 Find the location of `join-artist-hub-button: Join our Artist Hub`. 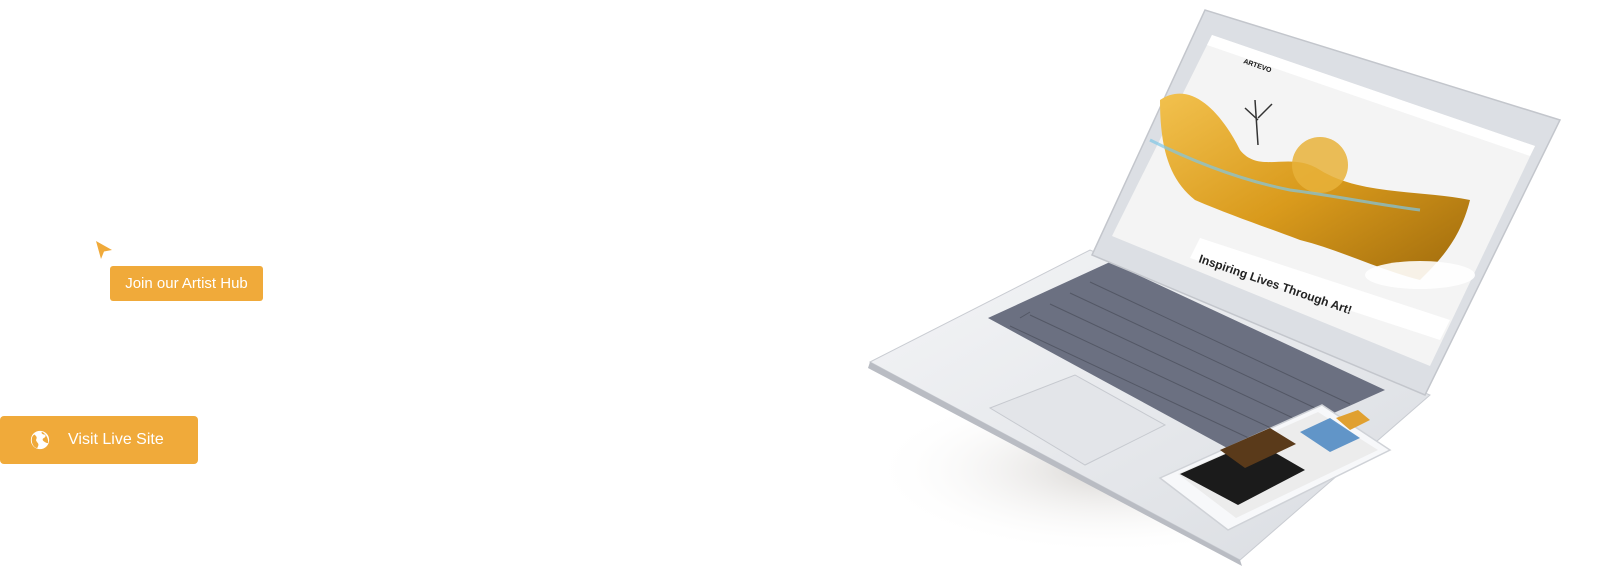

join-artist-hub-button: Join our Artist Hub is located at coordinates (186, 283).